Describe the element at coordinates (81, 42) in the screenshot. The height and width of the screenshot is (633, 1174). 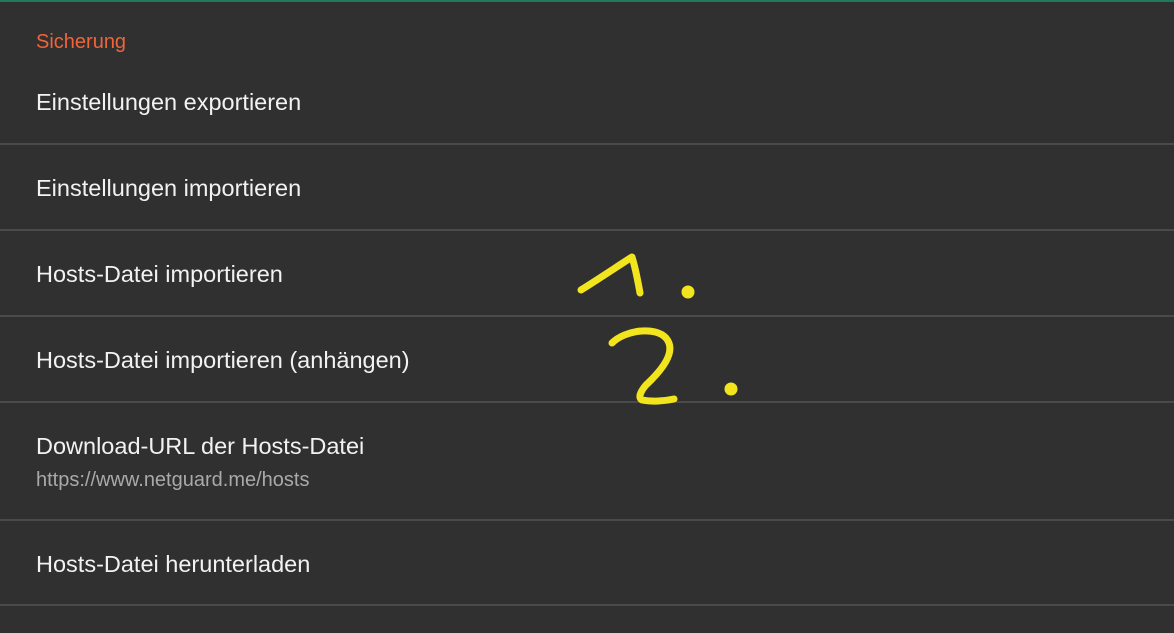
I see `section-header-sicherung: Sicherung` at that location.